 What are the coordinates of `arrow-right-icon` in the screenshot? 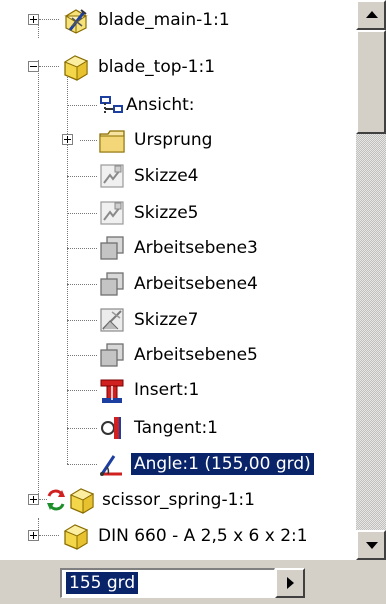 It's located at (290, 583).